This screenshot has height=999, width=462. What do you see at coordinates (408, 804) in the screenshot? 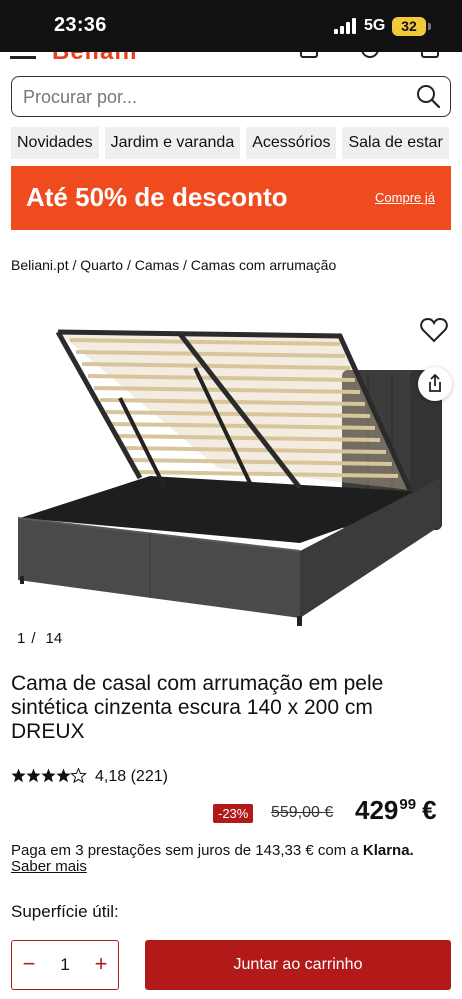
I see `price-decimals: 99` at bounding box center [408, 804].